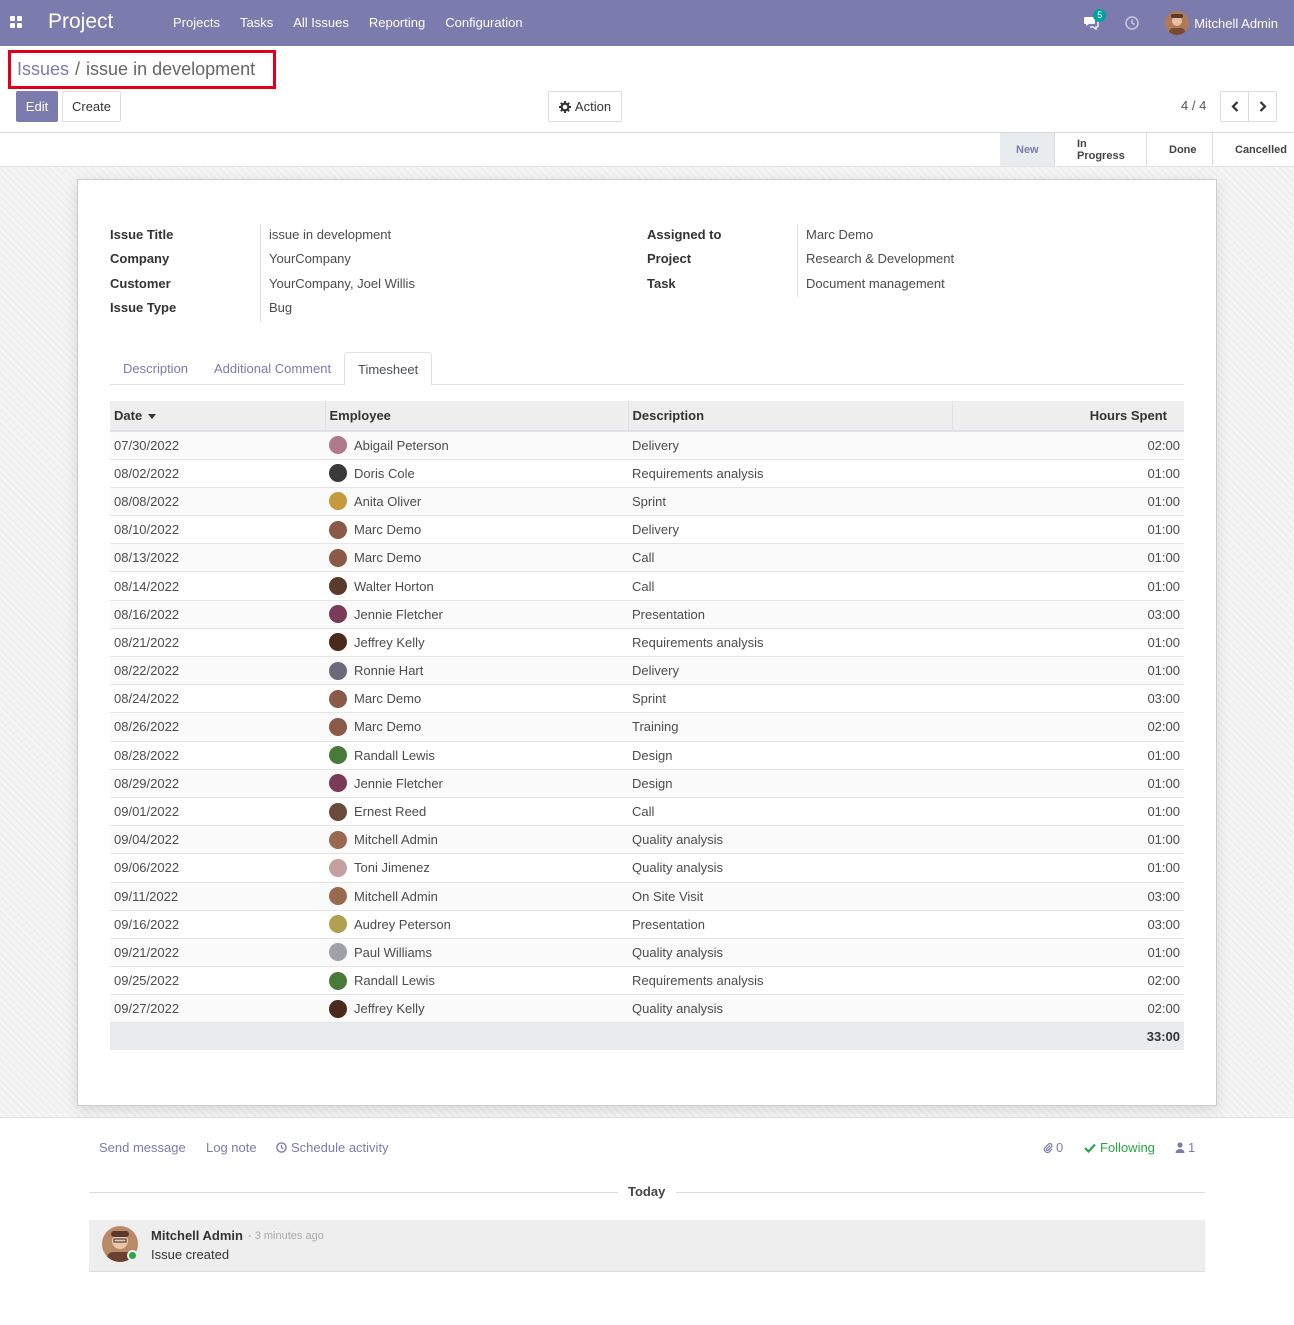 The width and height of the screenshot is (1294, 1325). Describe the element at coordinates (155, 368) in the screenshot. I see `tab-description: Description` at that location.